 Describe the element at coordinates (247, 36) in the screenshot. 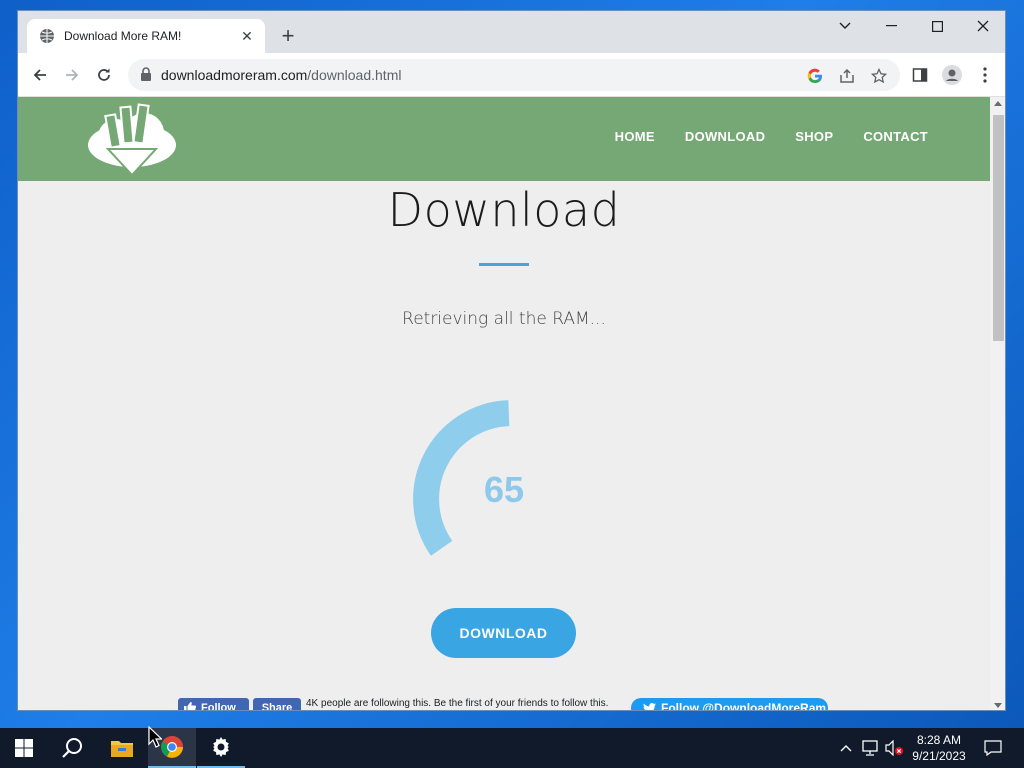

I see `close-tab-icon: ✕` at that location.